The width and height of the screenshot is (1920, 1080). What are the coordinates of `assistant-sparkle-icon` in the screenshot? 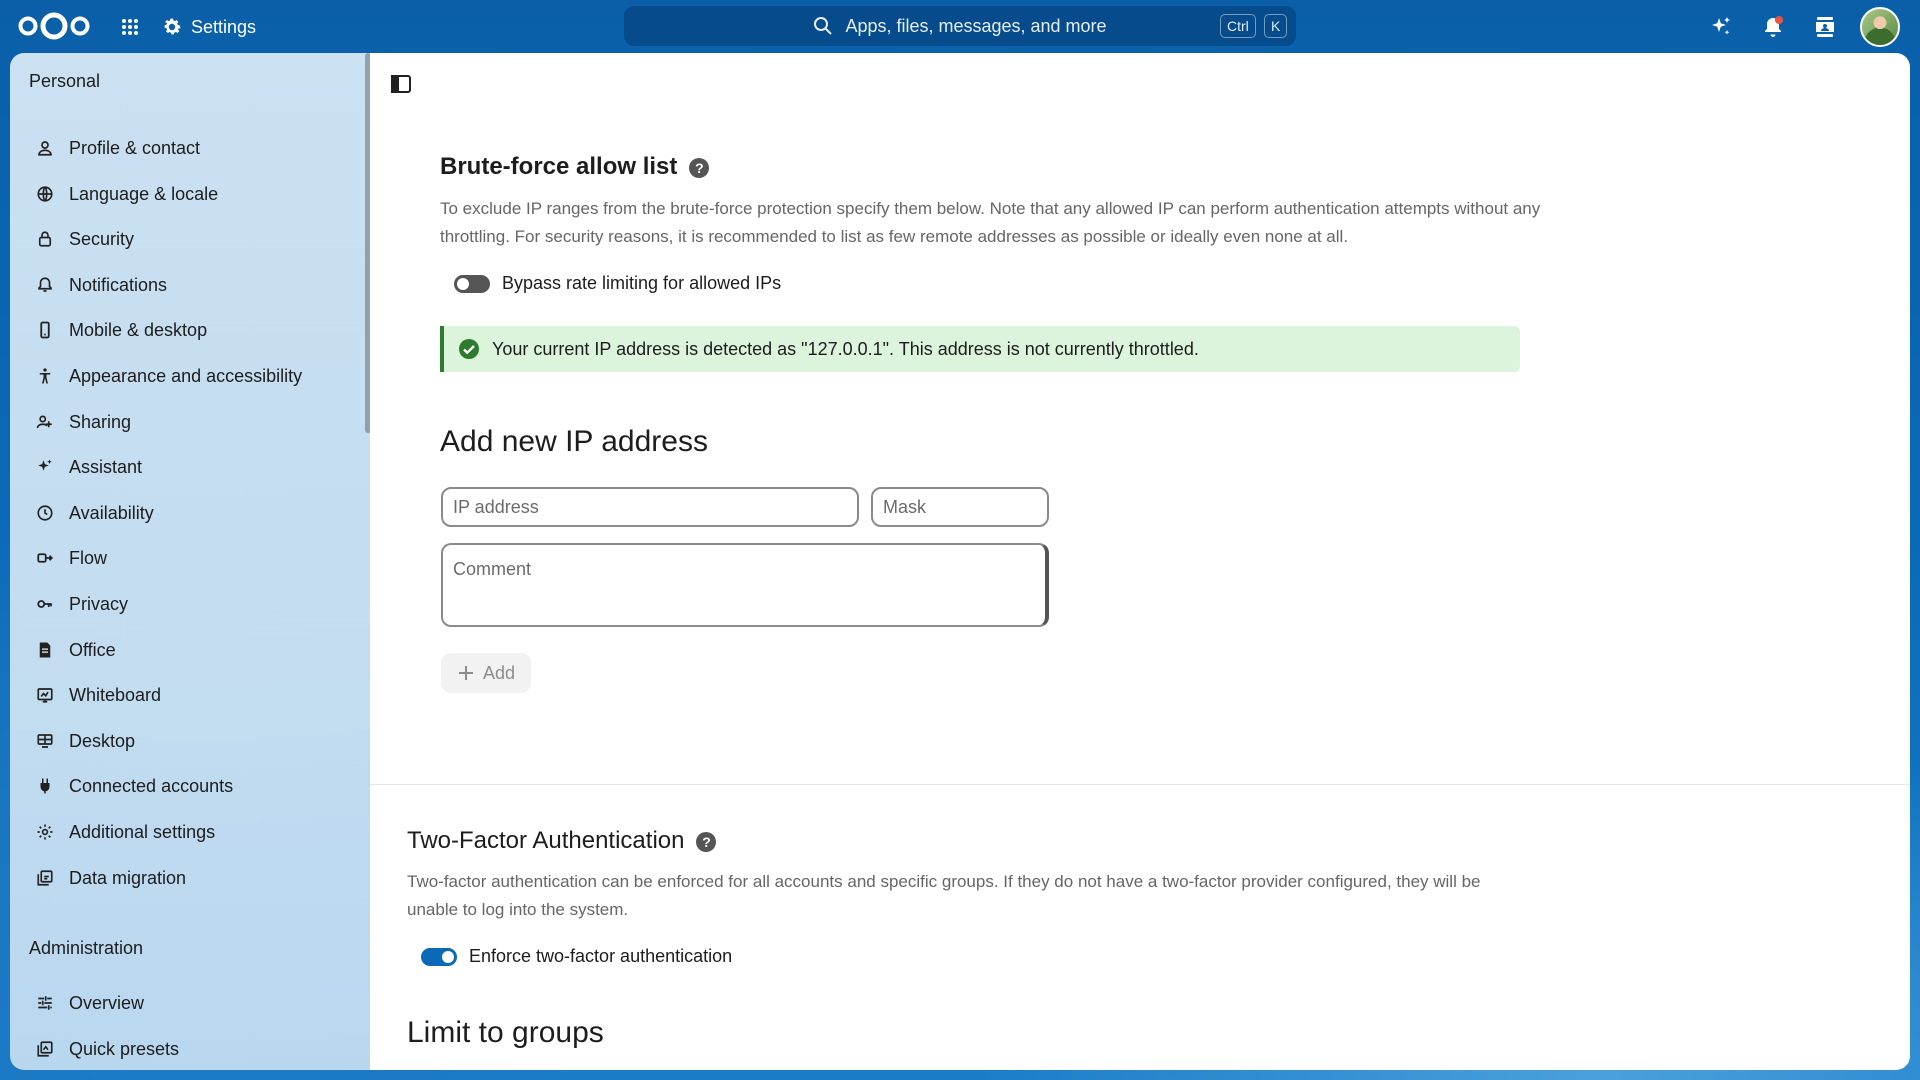 It's located at (1721, 27).